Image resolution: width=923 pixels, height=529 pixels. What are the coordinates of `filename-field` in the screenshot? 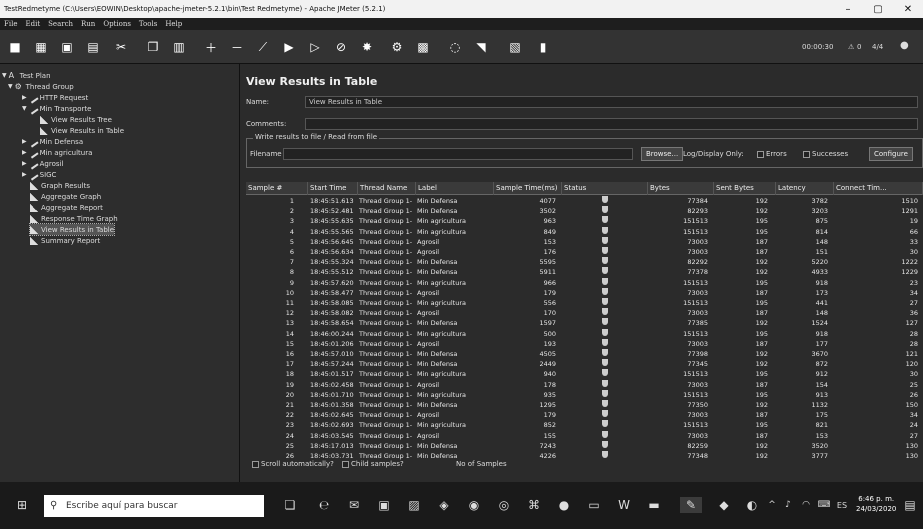 It's located at (458, 154).